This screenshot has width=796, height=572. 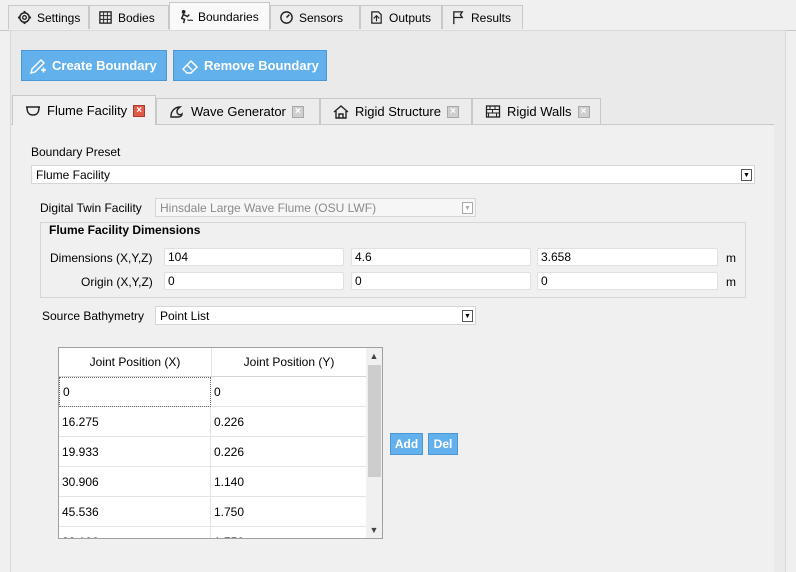 What do you see at coordinates (315, 207) in the screenshot?
I see `digital-twin-facility-select: Hinsdale Large Wave Flume (OSU LWF) ▼` at bounding box center [315, 207].